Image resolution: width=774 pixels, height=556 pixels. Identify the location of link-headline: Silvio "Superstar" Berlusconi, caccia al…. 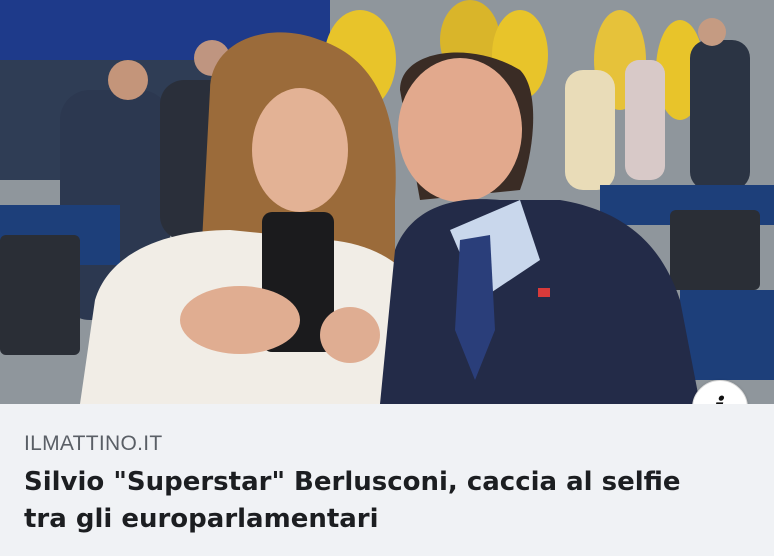
(369, 501).